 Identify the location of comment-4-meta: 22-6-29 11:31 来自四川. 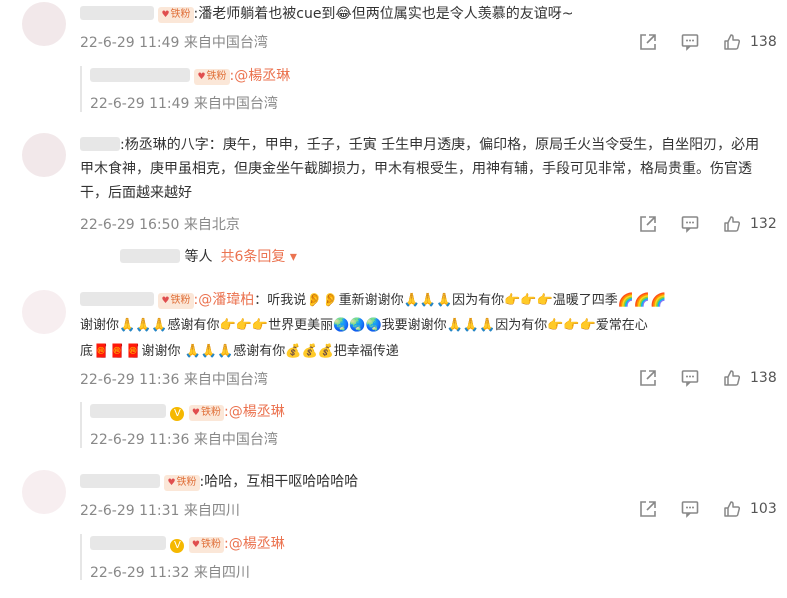
(160, 510).